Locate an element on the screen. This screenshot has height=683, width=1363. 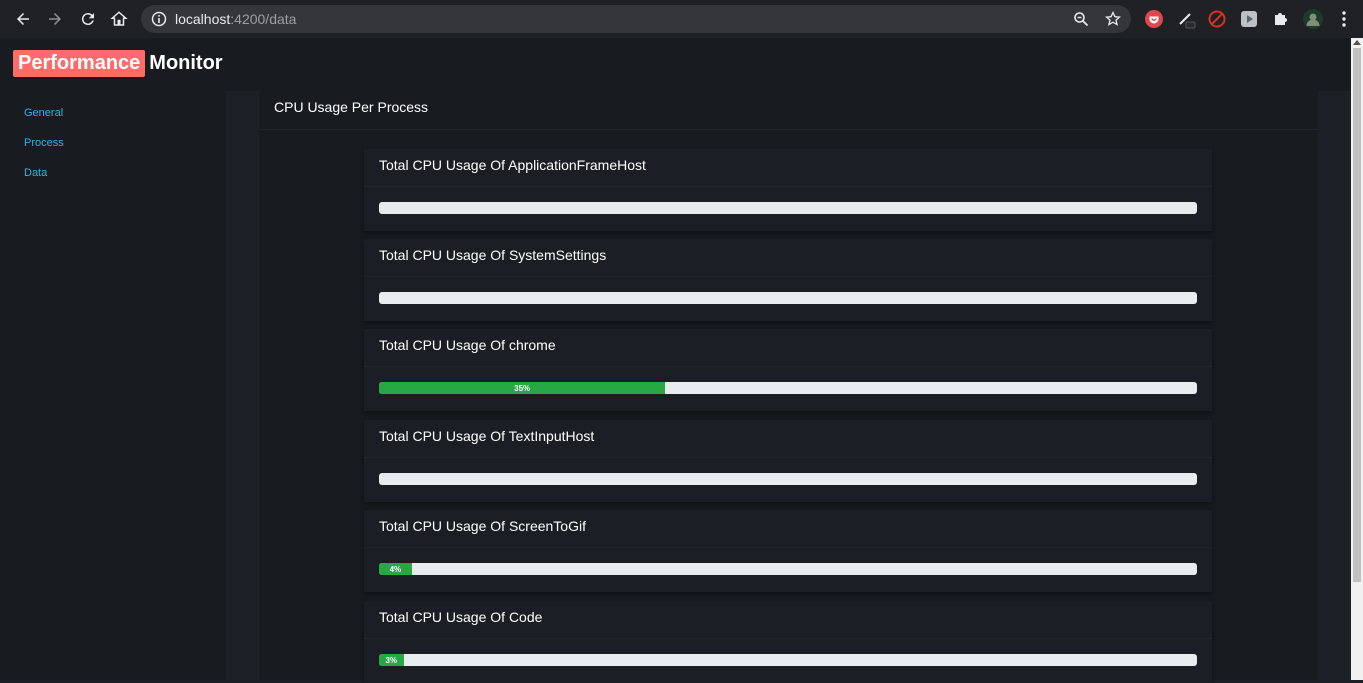
profile-avatar-icon is located at coordinates (1313, 19).